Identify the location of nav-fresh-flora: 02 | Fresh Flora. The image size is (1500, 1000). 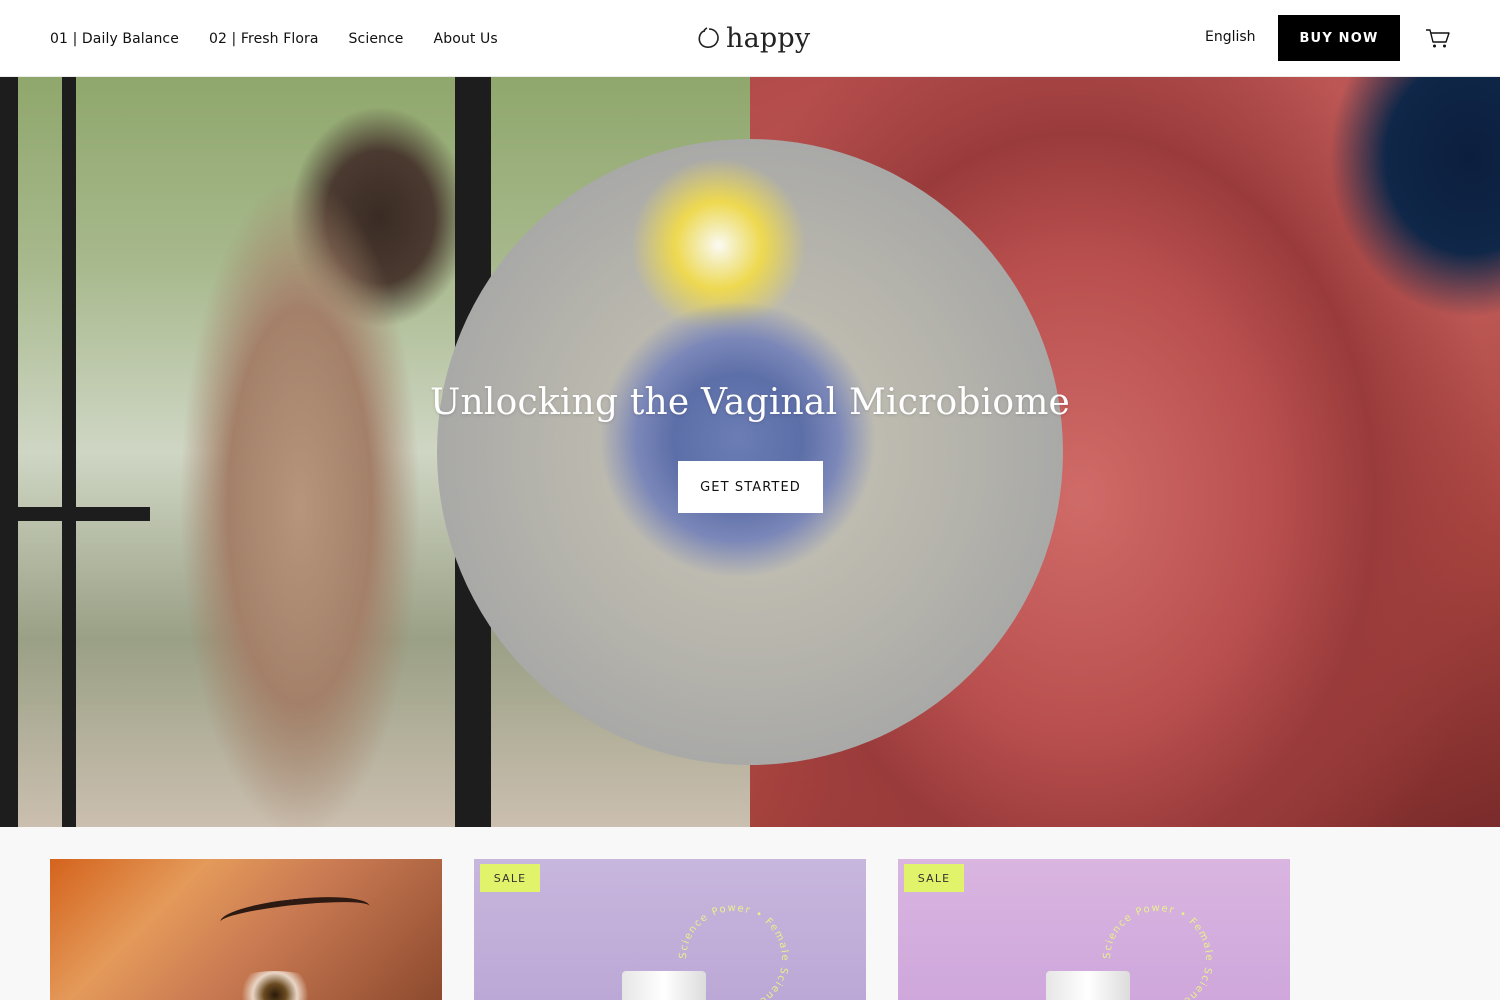
(264, 39).